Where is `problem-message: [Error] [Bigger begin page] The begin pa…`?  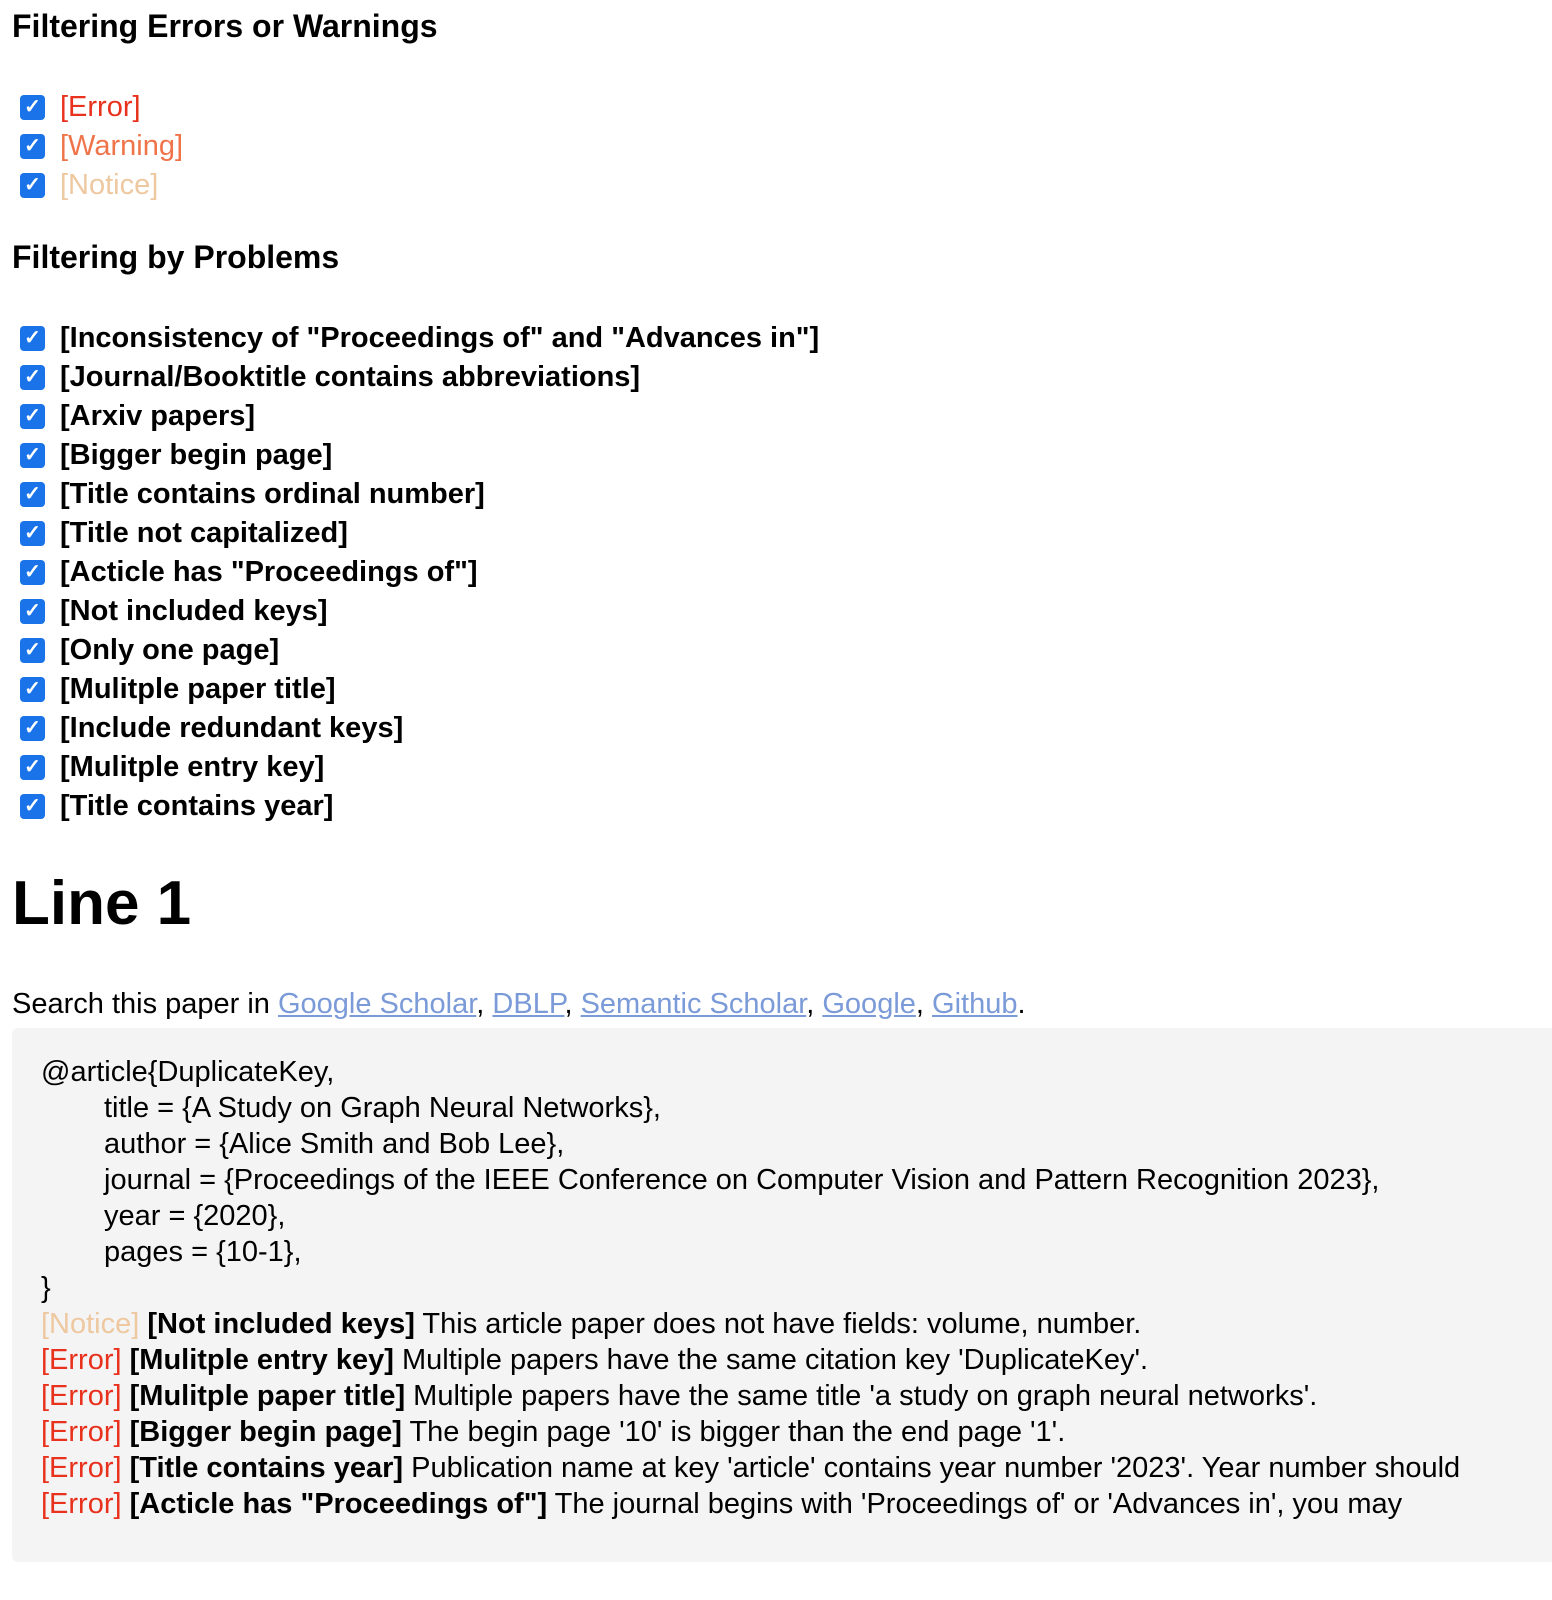 problem-message: [Error] [Bigger begin page] The begin pa… is located at coordinates (796, 1432).